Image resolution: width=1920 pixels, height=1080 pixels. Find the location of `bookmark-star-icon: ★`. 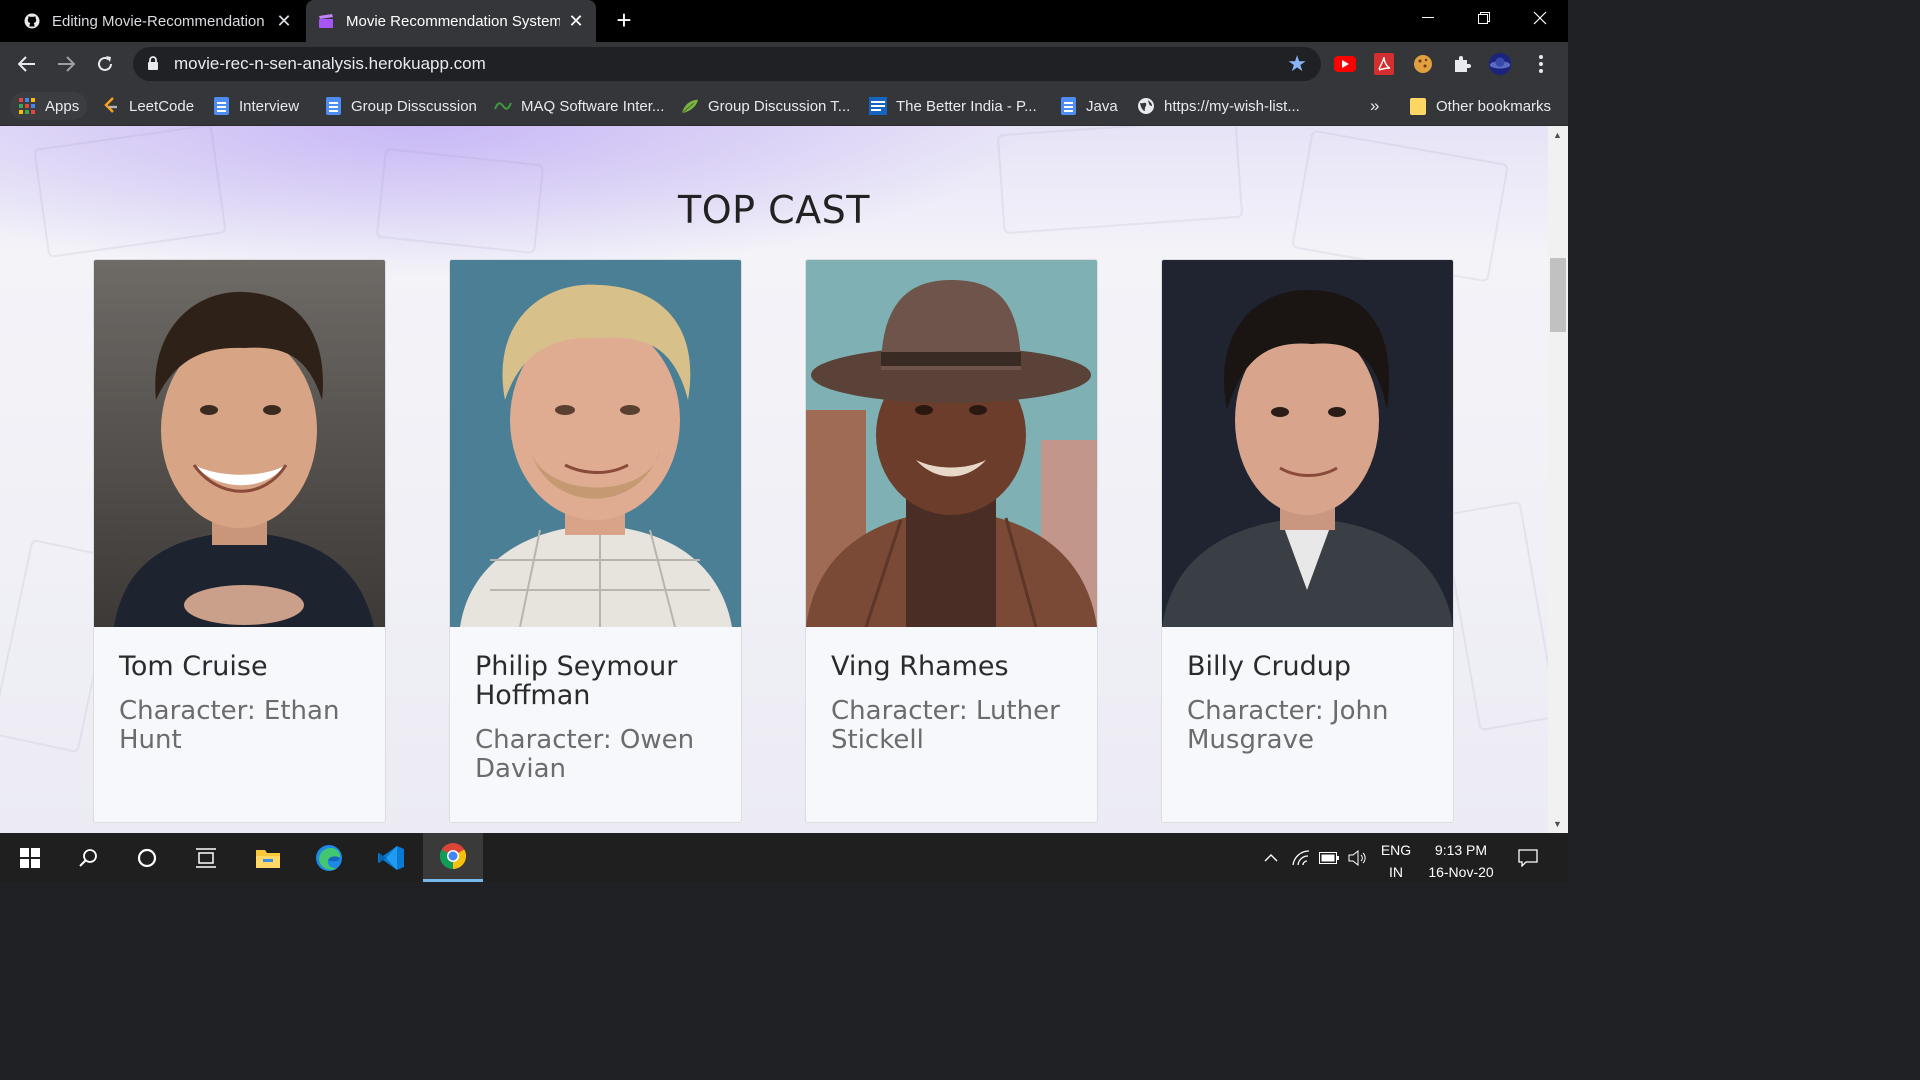

bookmark-star-icon: ★ is located at coordinates (1297, 64).